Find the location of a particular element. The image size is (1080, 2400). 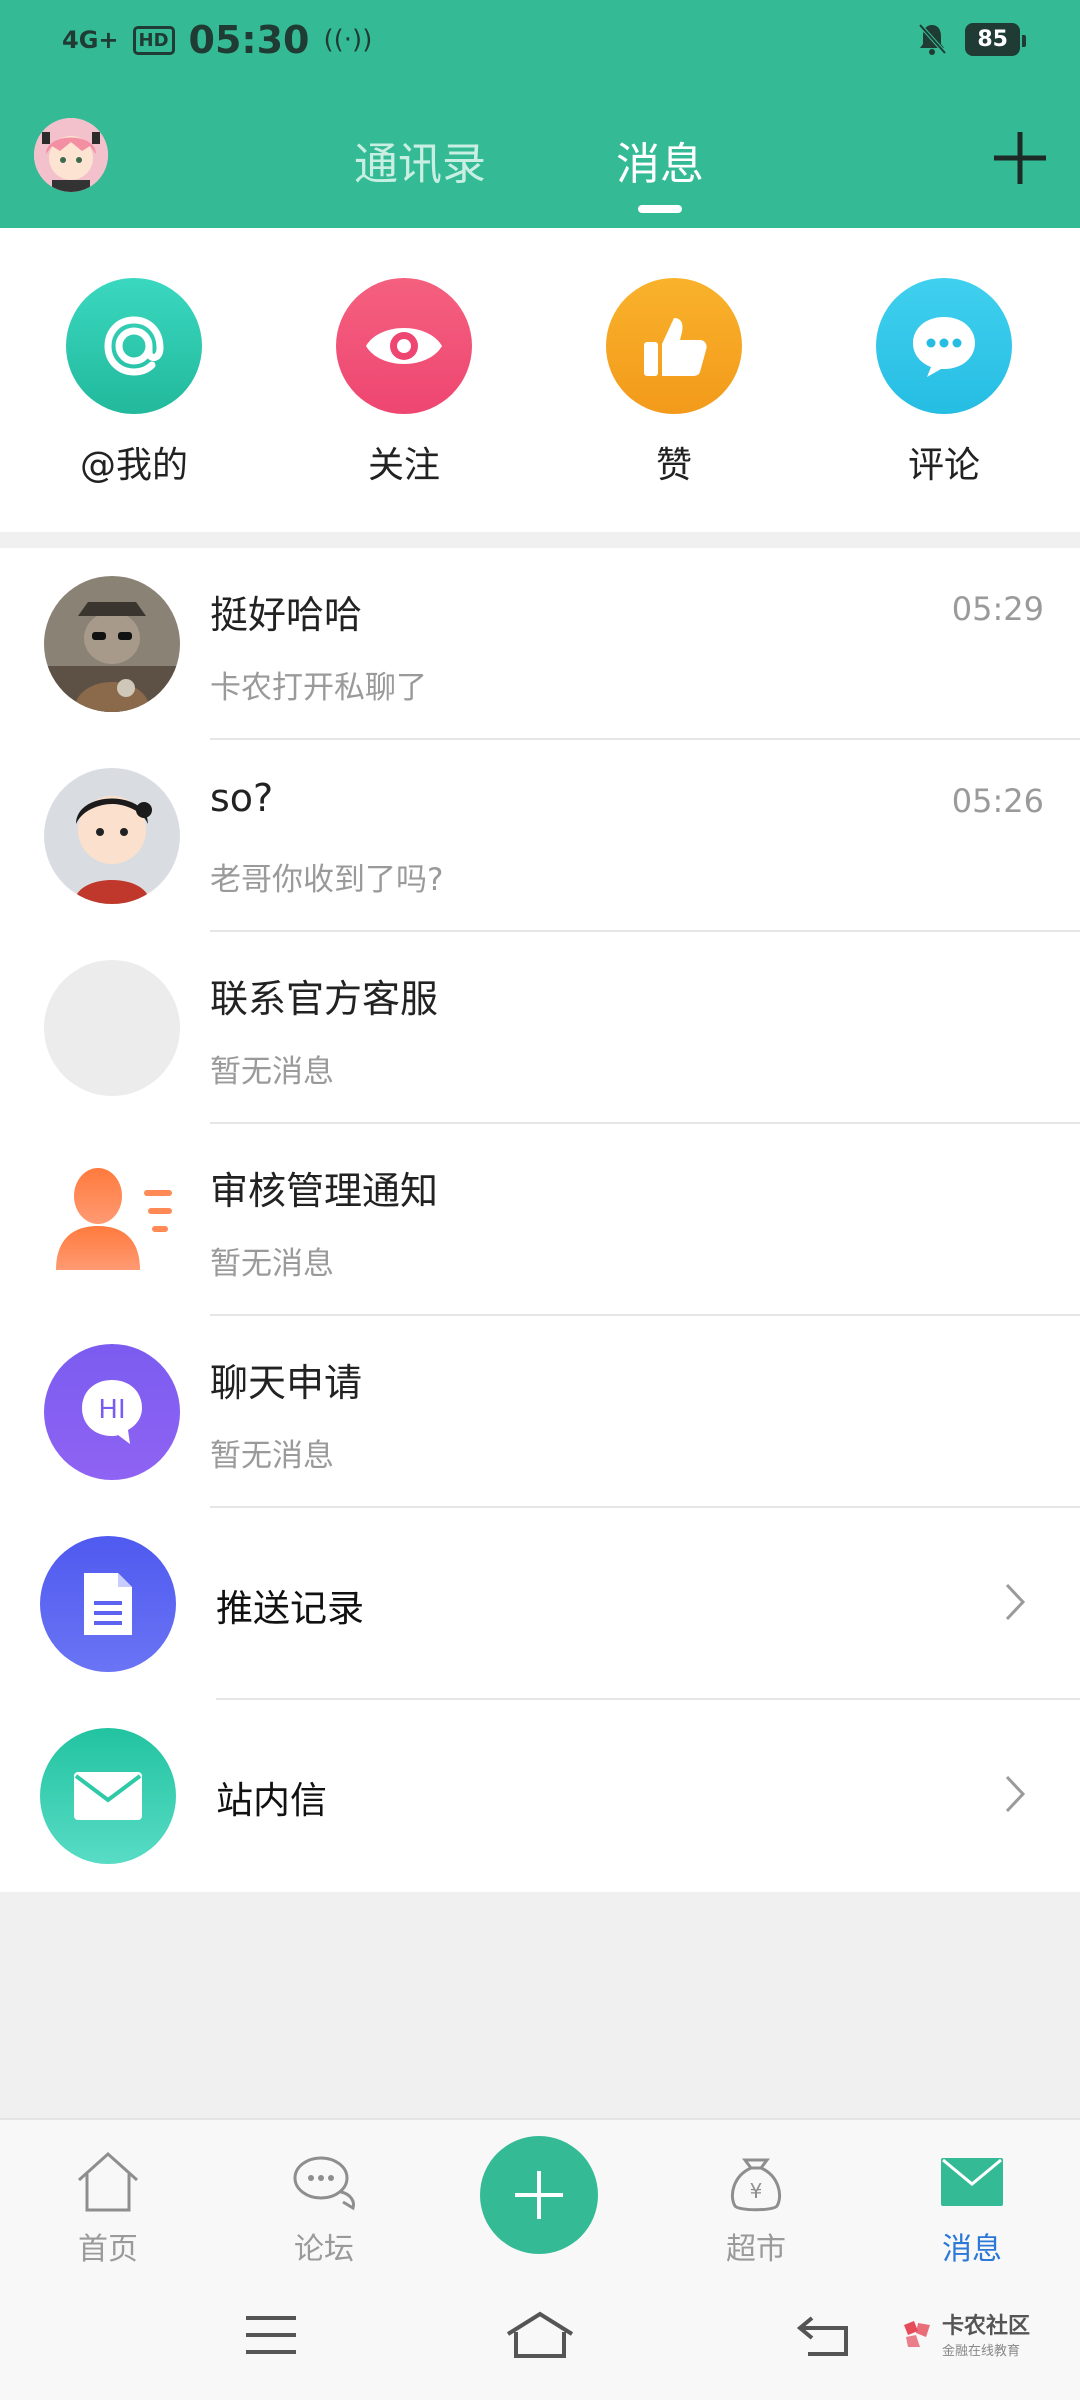

bell-muted-icon is located at coordinates (932, 39).